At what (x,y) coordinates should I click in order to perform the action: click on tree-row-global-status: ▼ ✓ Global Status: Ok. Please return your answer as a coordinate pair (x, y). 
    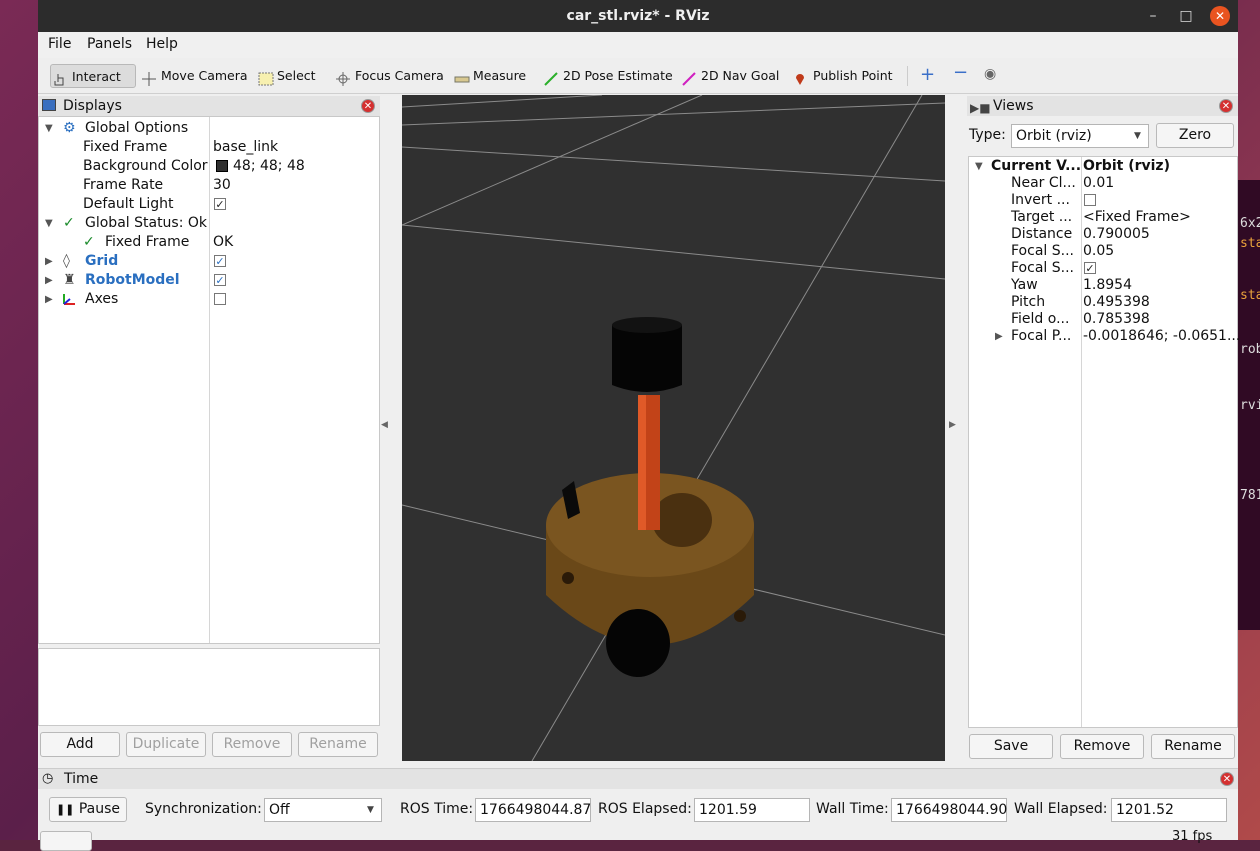
    Looking at the image, I should click on (209, 223).